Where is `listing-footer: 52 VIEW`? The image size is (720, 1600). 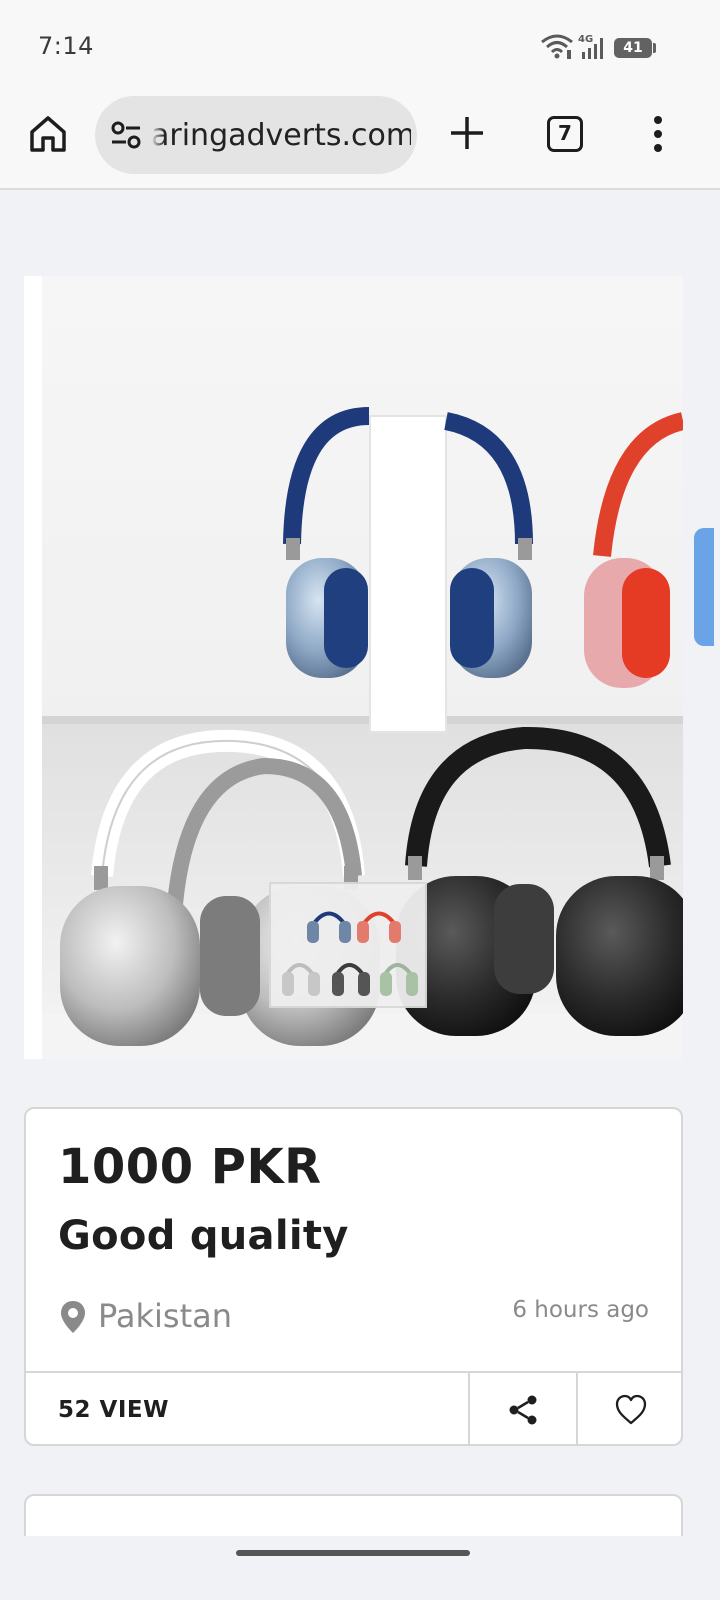
listing-footer: 52 VIEW is located at coordinates (353, 1408).